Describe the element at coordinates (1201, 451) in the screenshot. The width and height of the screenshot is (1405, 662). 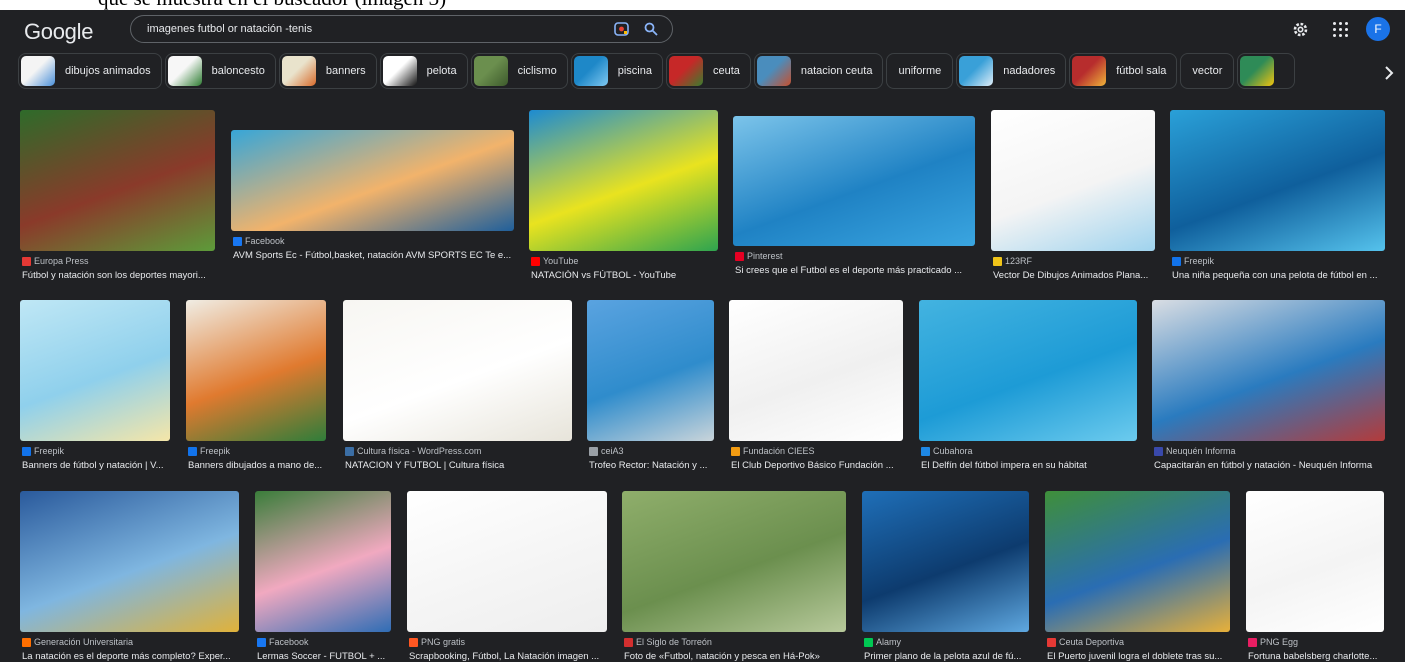
I see `result-source-name: Neuquén Informa` at that location.